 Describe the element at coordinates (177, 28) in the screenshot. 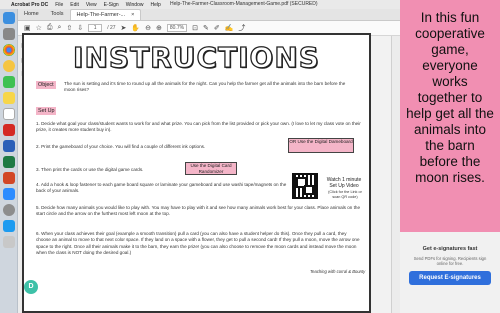

I see `zoom-select: 80.7%` at that location.